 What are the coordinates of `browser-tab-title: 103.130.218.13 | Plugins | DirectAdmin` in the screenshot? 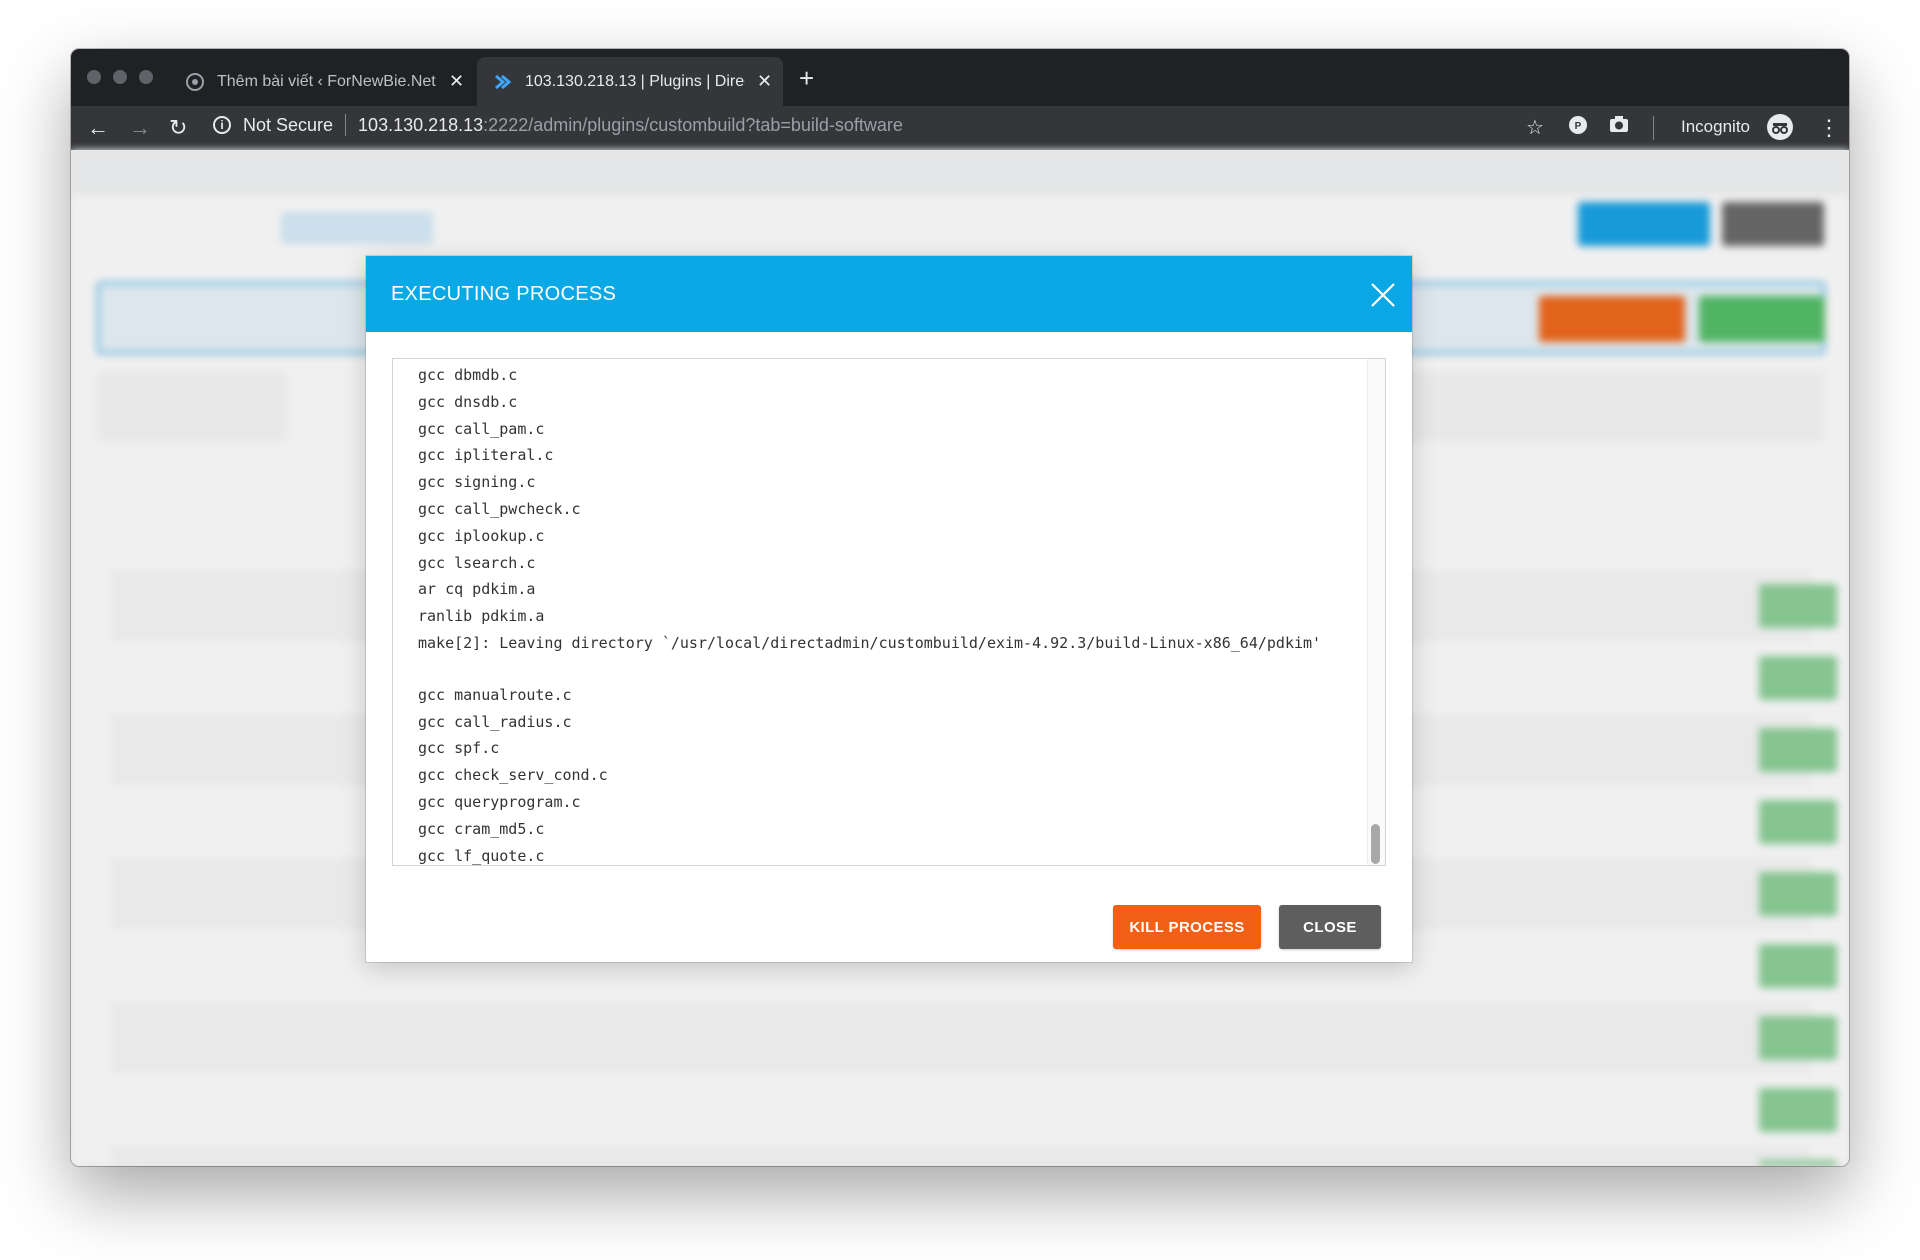 It's located at (635, 81).